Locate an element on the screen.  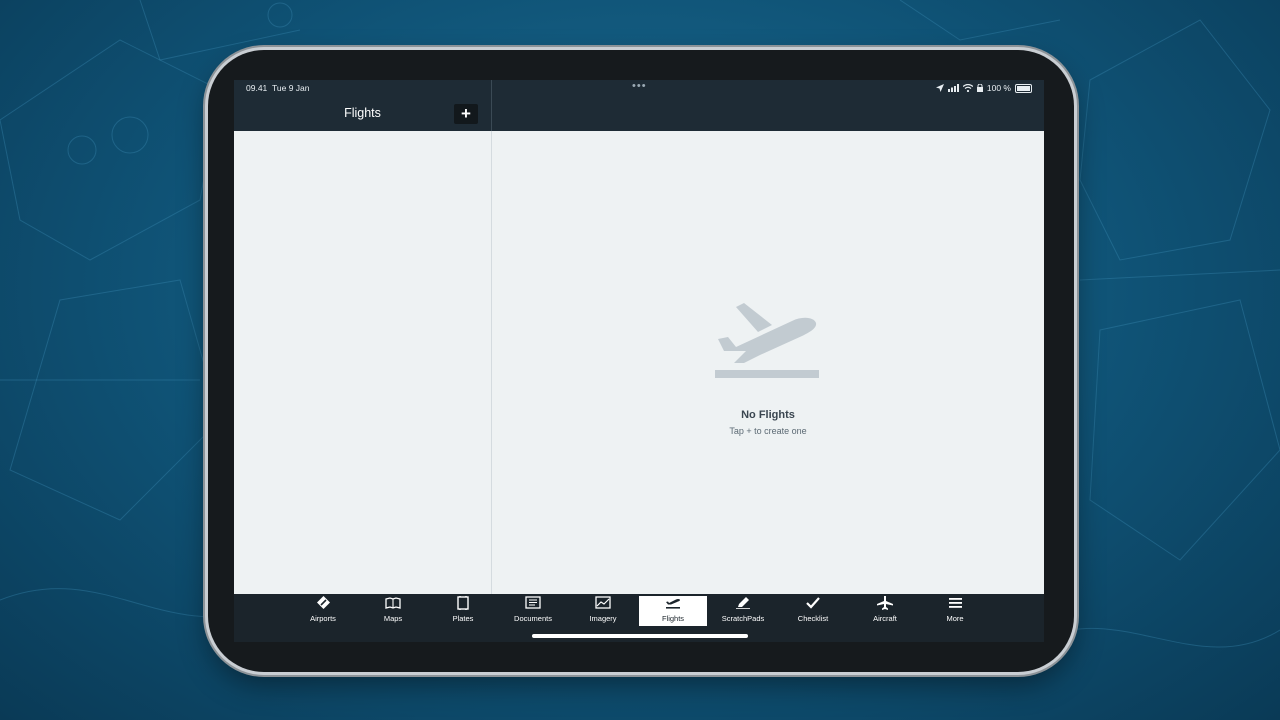
signal-icon is located at coordinates (953, 88).